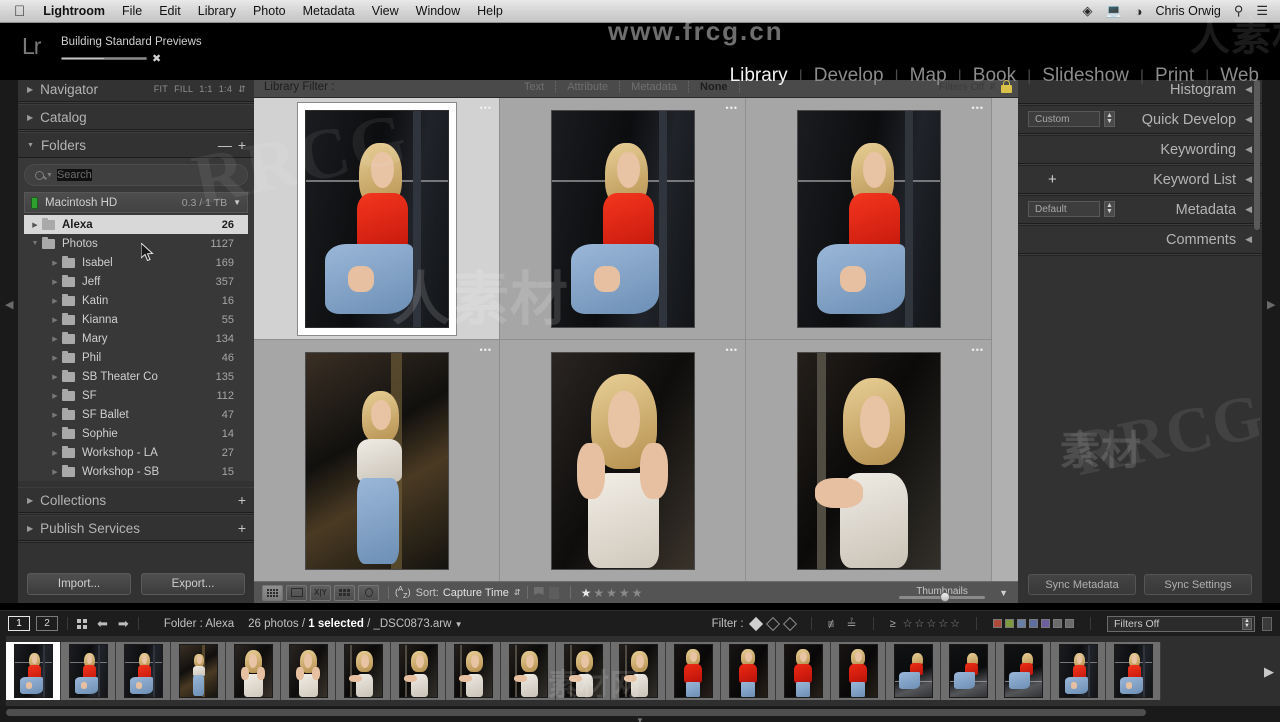  What do you see at coordinates (170, 11) in the screenshot?
I see `menu-item-edit: Edit` at bounding box center [170, 11].